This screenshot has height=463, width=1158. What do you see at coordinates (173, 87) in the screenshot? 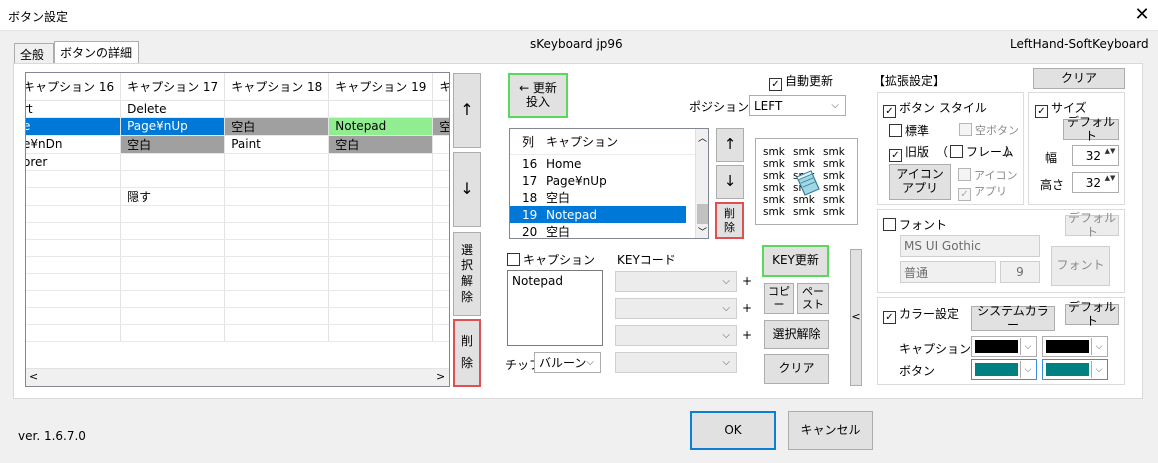
I see `grid-col-header: キャプション 17` at bounding box center [173, 87].